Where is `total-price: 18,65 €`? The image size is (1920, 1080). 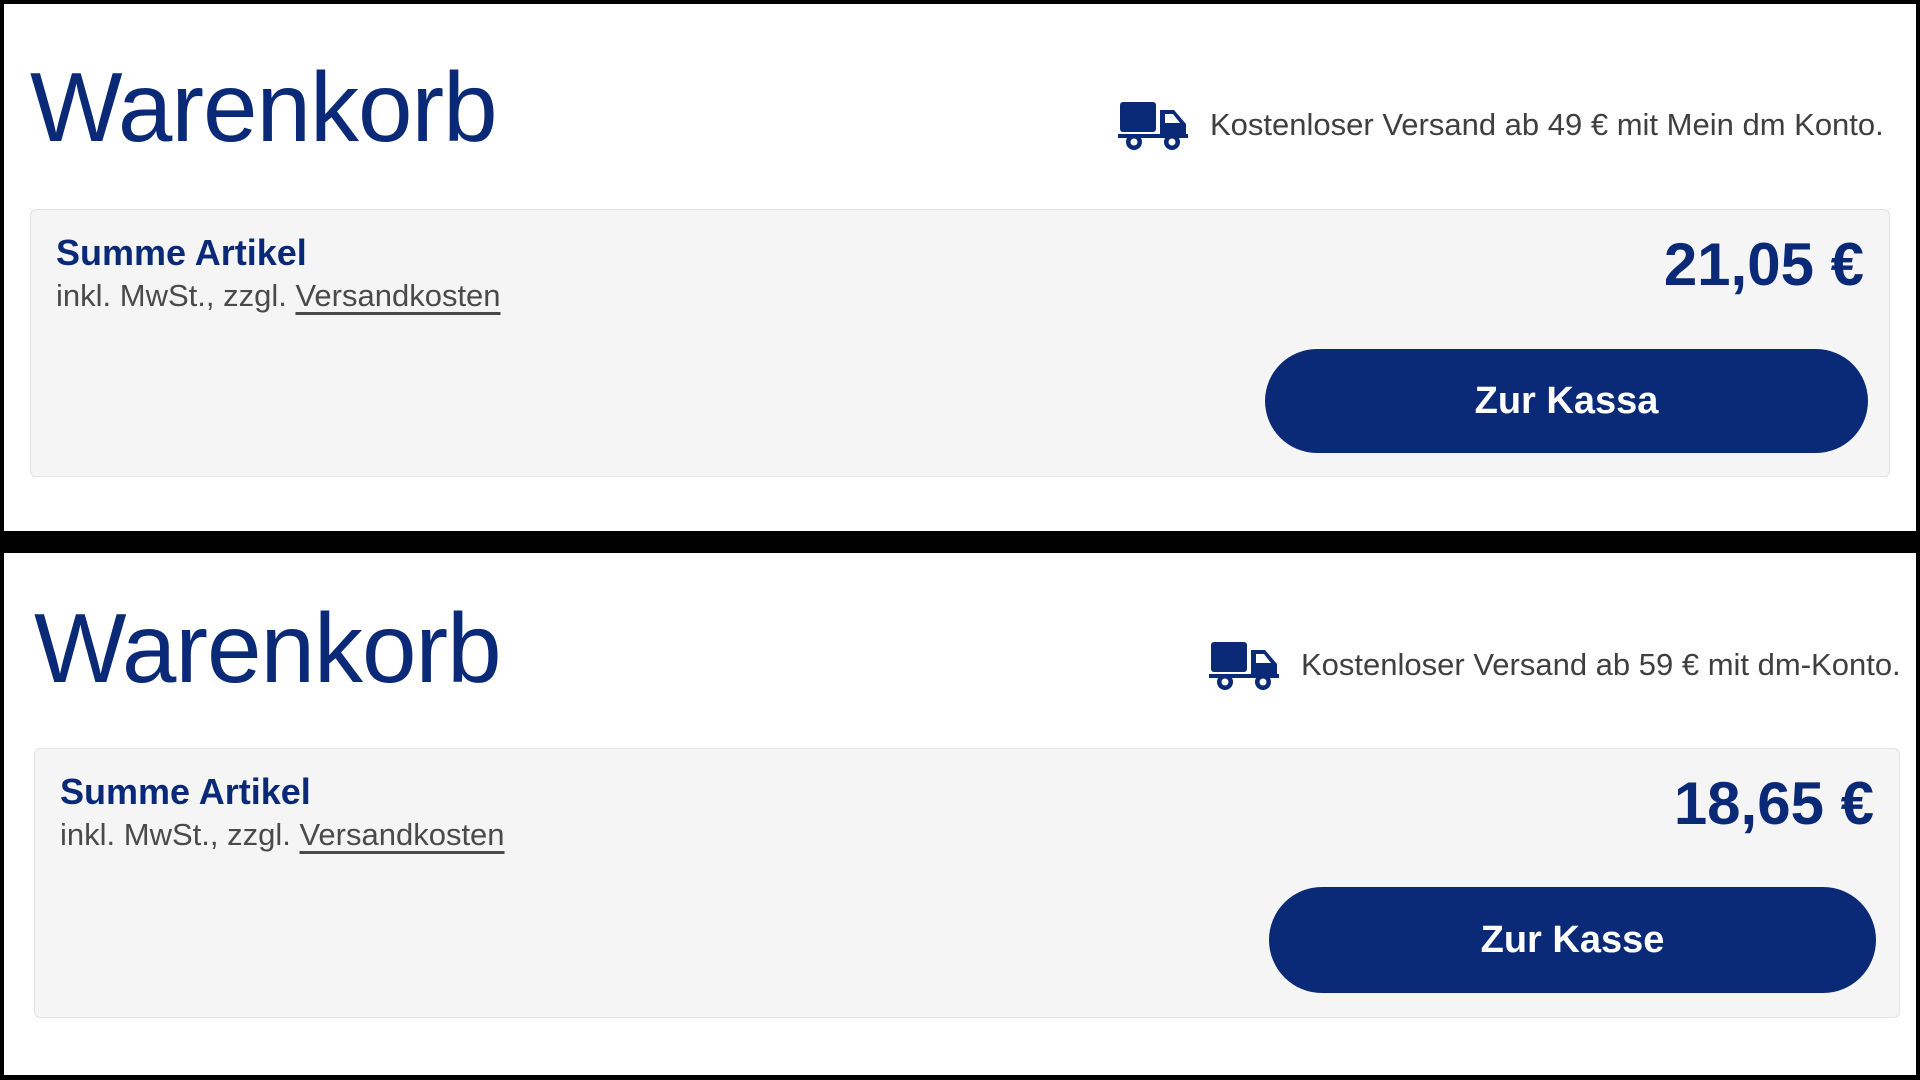
total-price: 18,65 € is located at coordinates (1773, 803).